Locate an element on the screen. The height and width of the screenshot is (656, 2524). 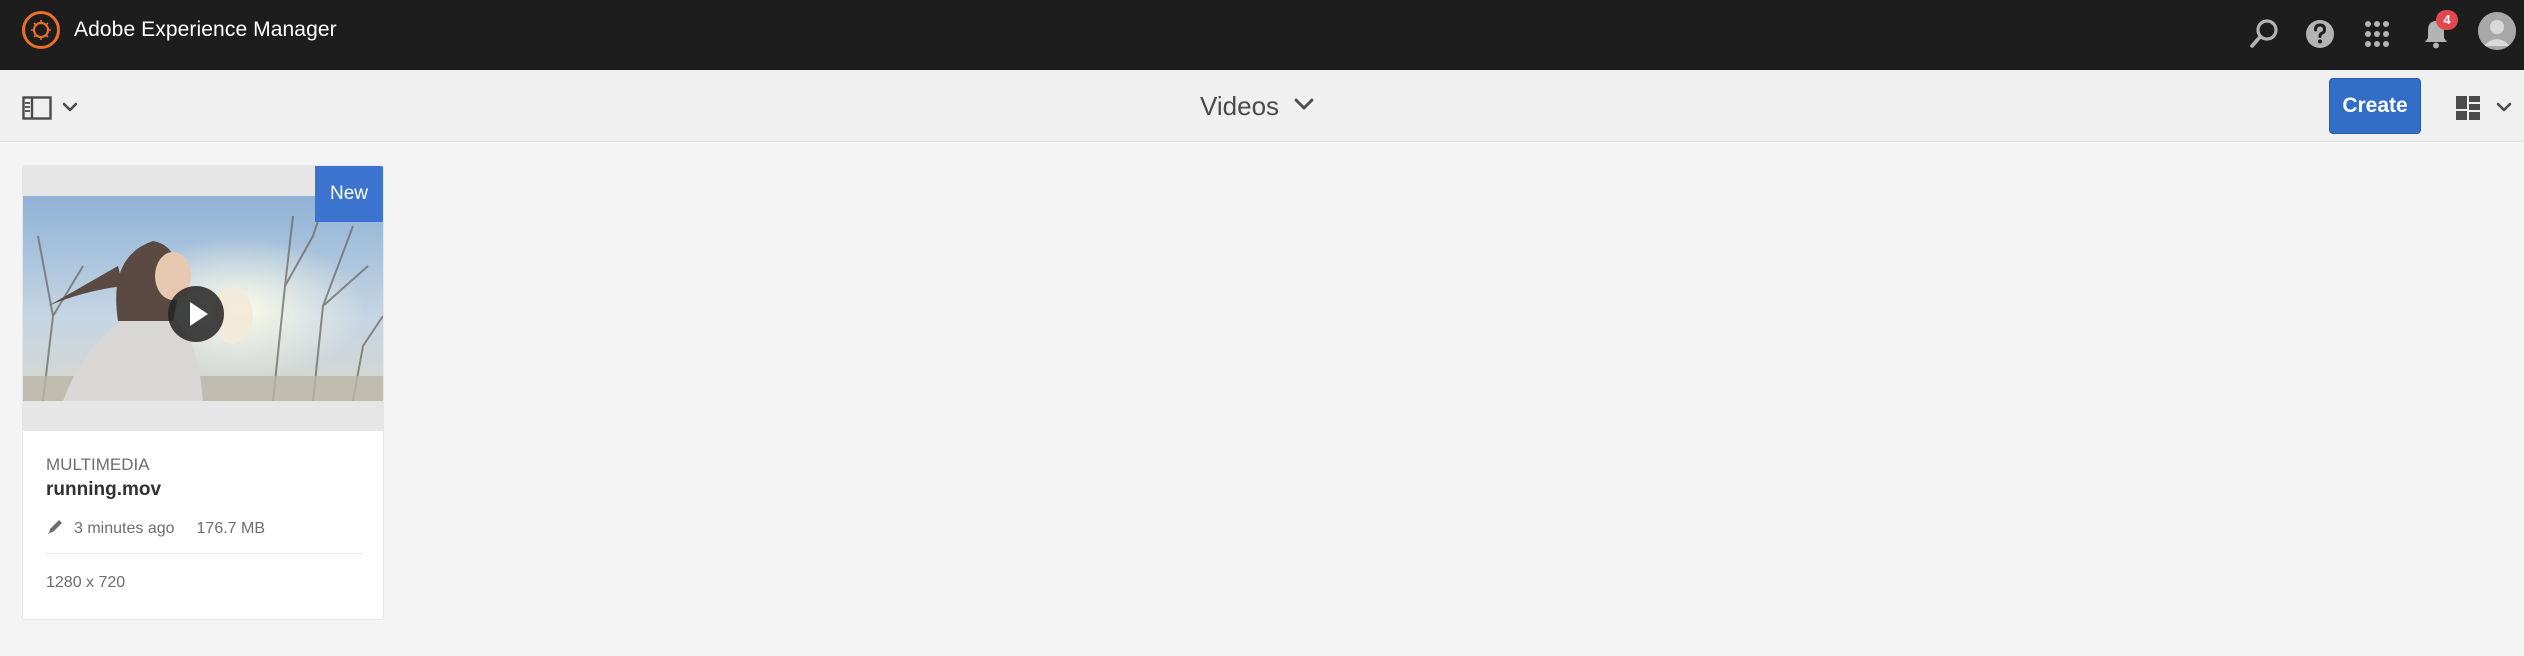
pencil-icon is located at coordinates (55, 529).